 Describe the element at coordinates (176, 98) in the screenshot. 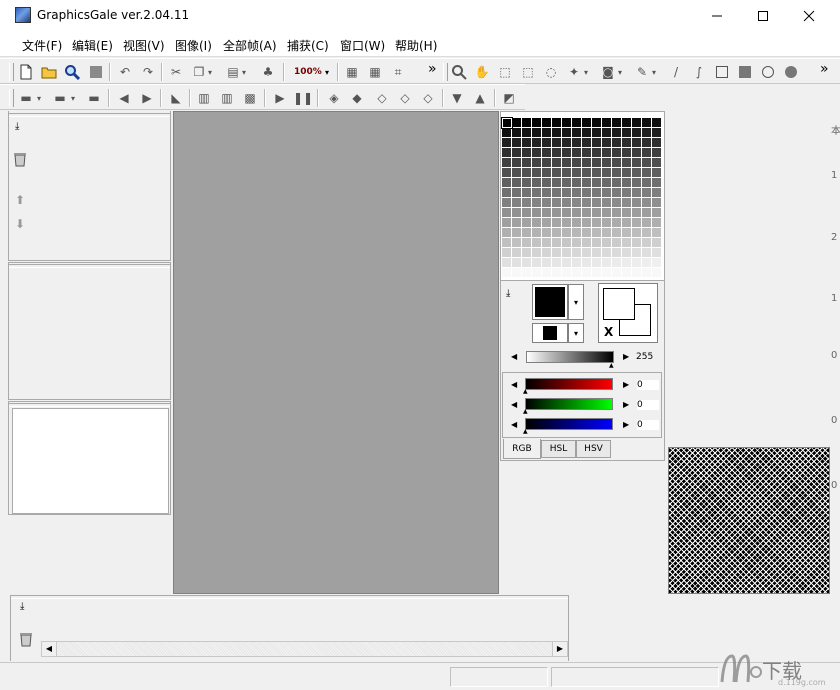

I see `frame-property-icon: ◣` at that location.